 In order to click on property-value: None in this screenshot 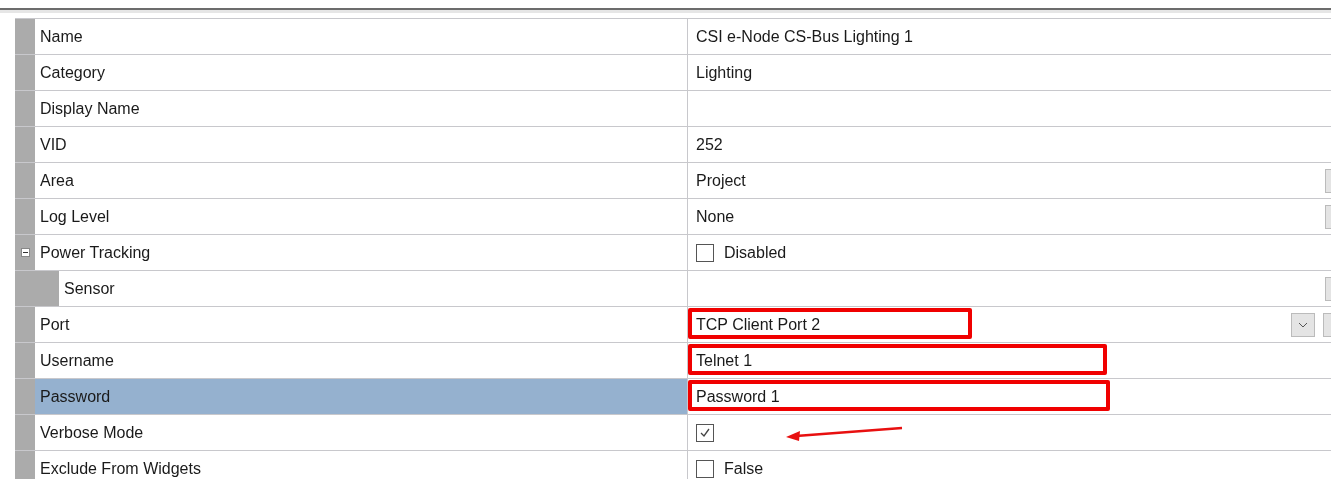, I will do `click(715, 216)`.